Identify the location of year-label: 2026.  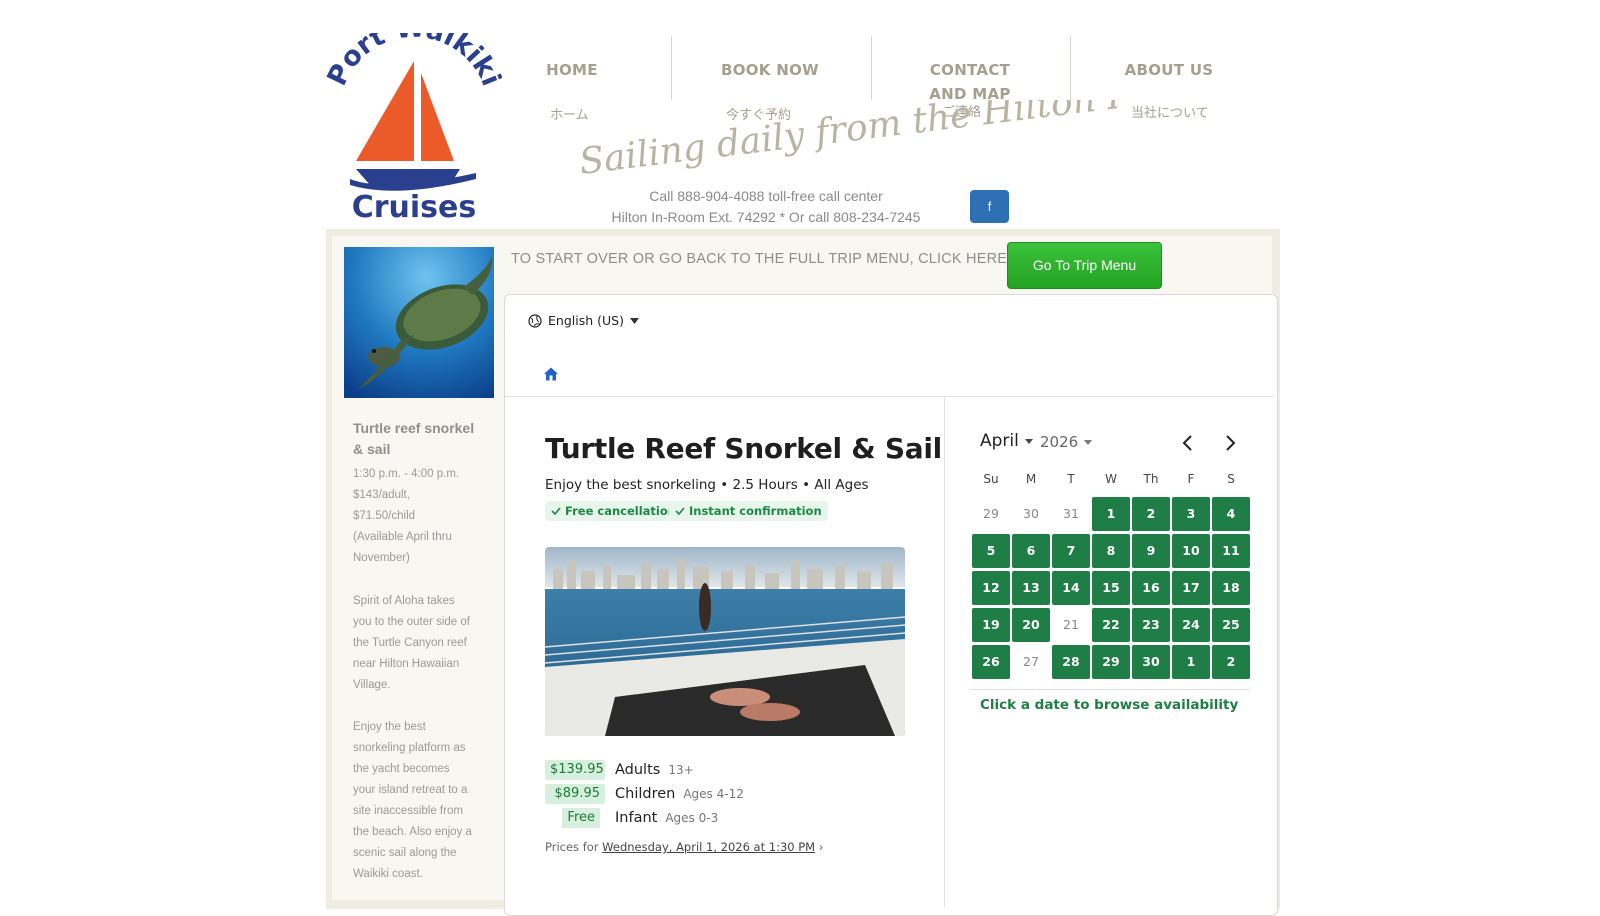
(1059, 442).